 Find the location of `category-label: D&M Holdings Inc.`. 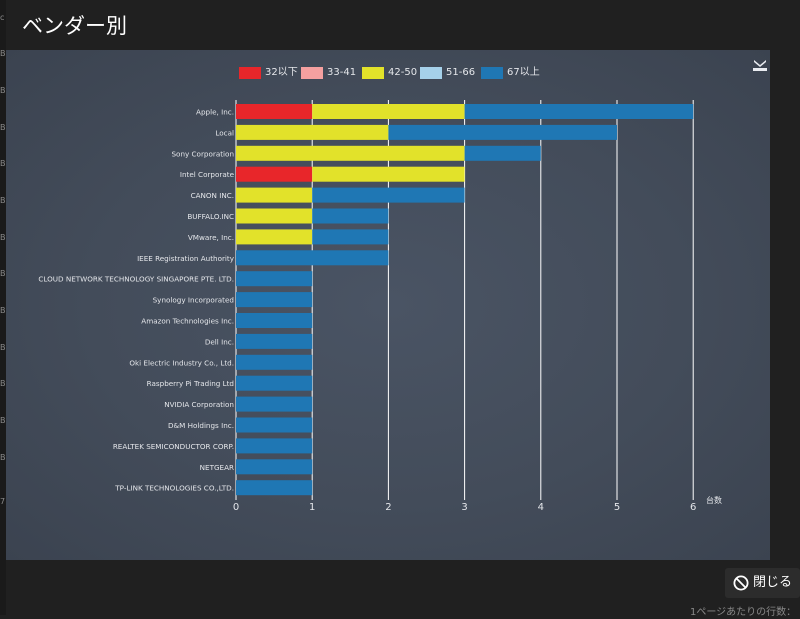

category-label: D&M Holdings Inc. is located at coordinates (201, 425).